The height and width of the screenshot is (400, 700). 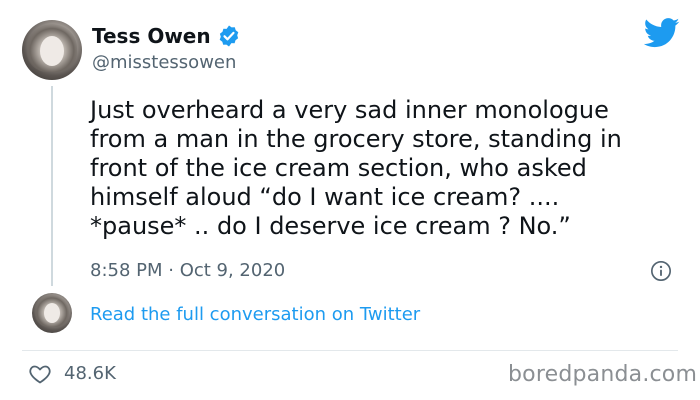 What do you see at coordinates (40, 374) in the screenshot?
I see `heart-icon` at bounding box center [40, 374].